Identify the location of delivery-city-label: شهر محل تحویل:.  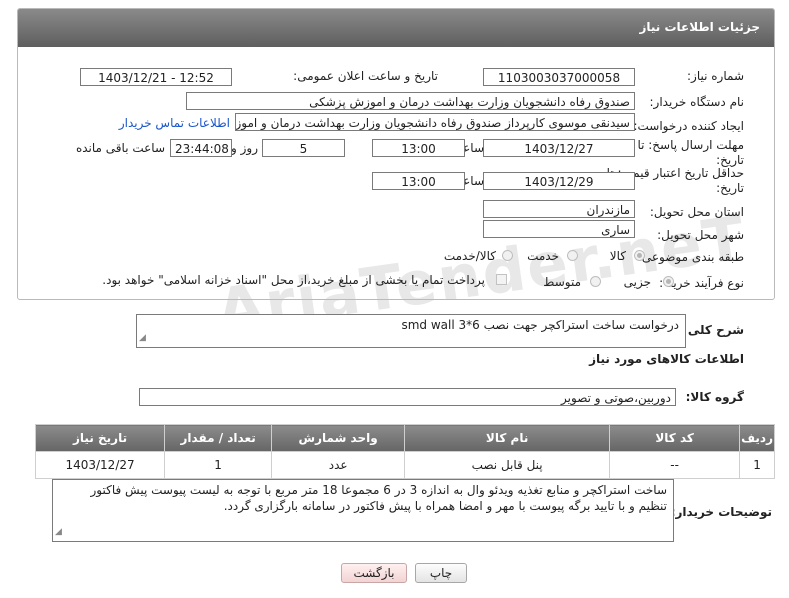
(700, 235).